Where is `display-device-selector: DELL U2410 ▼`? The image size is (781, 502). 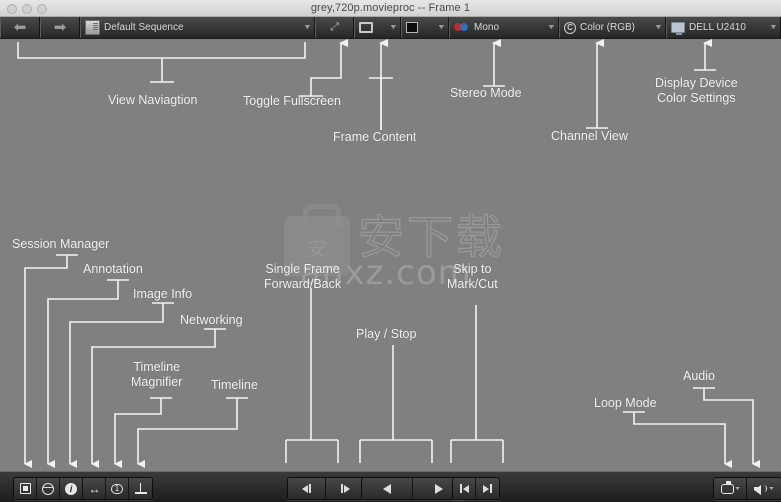 display-device-selector: DELL U2410 ▼ is located at coordinates (723, 27).